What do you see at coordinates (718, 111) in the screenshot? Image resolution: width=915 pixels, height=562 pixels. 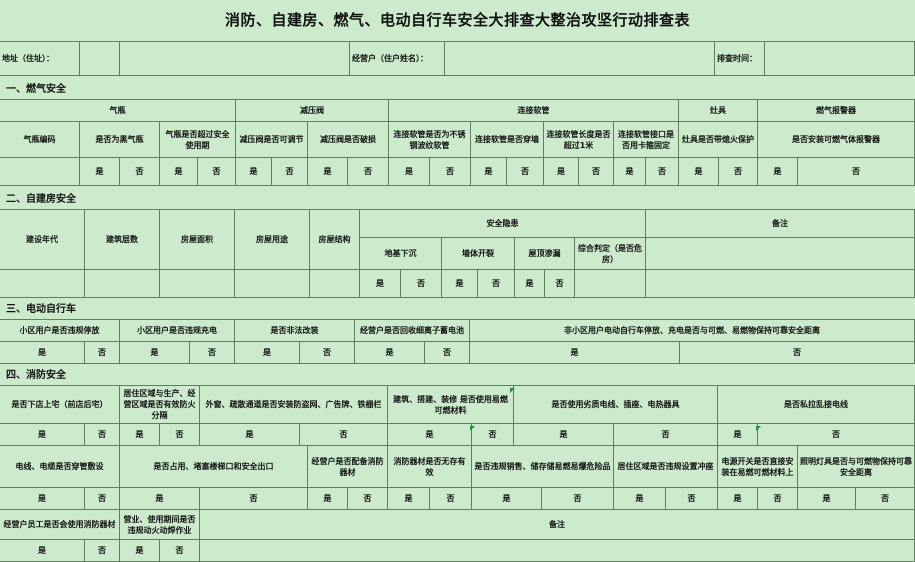 I see `group-stove: 灶具` at bounding box center [718, 111].